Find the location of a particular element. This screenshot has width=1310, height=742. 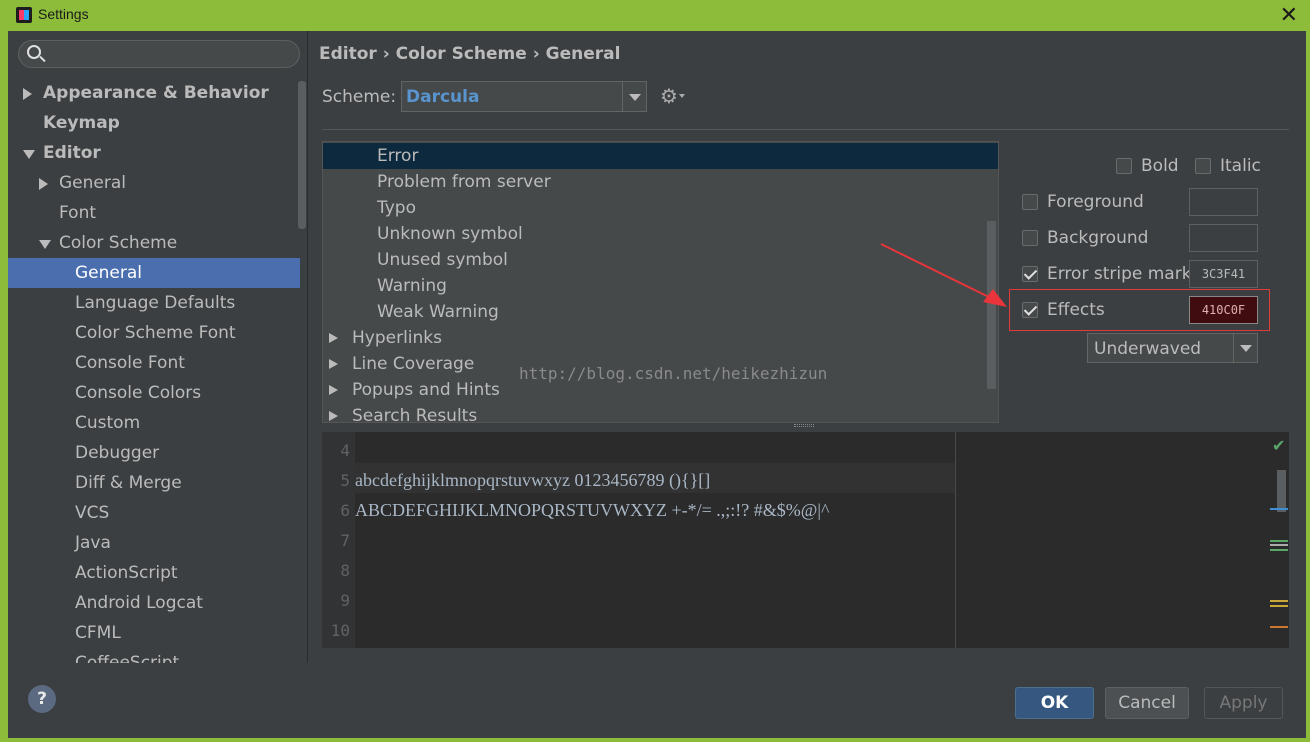

error-stripe-color-swatch: 3C3F41 is located at coordinates (1223, 274).